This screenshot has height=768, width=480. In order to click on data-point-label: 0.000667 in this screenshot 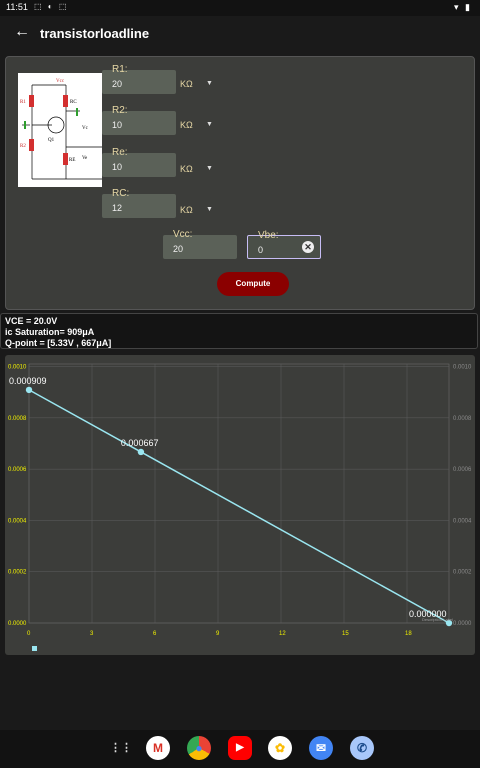, I will do `click(140, 443)`.